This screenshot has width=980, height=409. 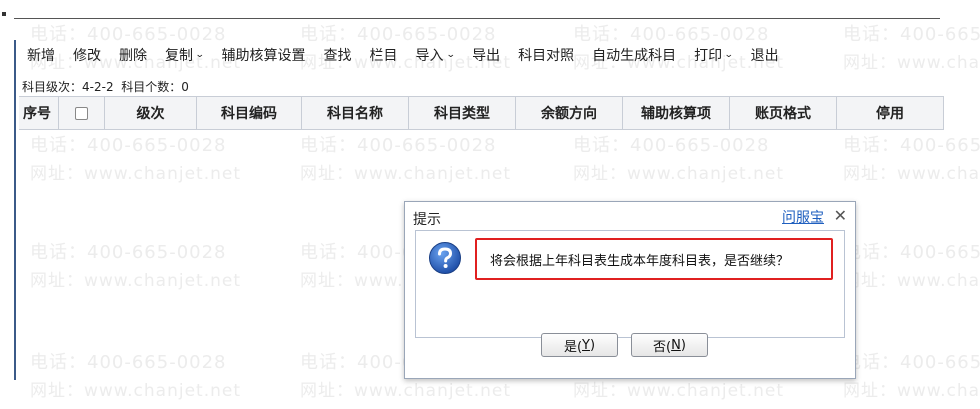 I want to click on toolbar-copy-label: 复制, so click(x=179, y=56).